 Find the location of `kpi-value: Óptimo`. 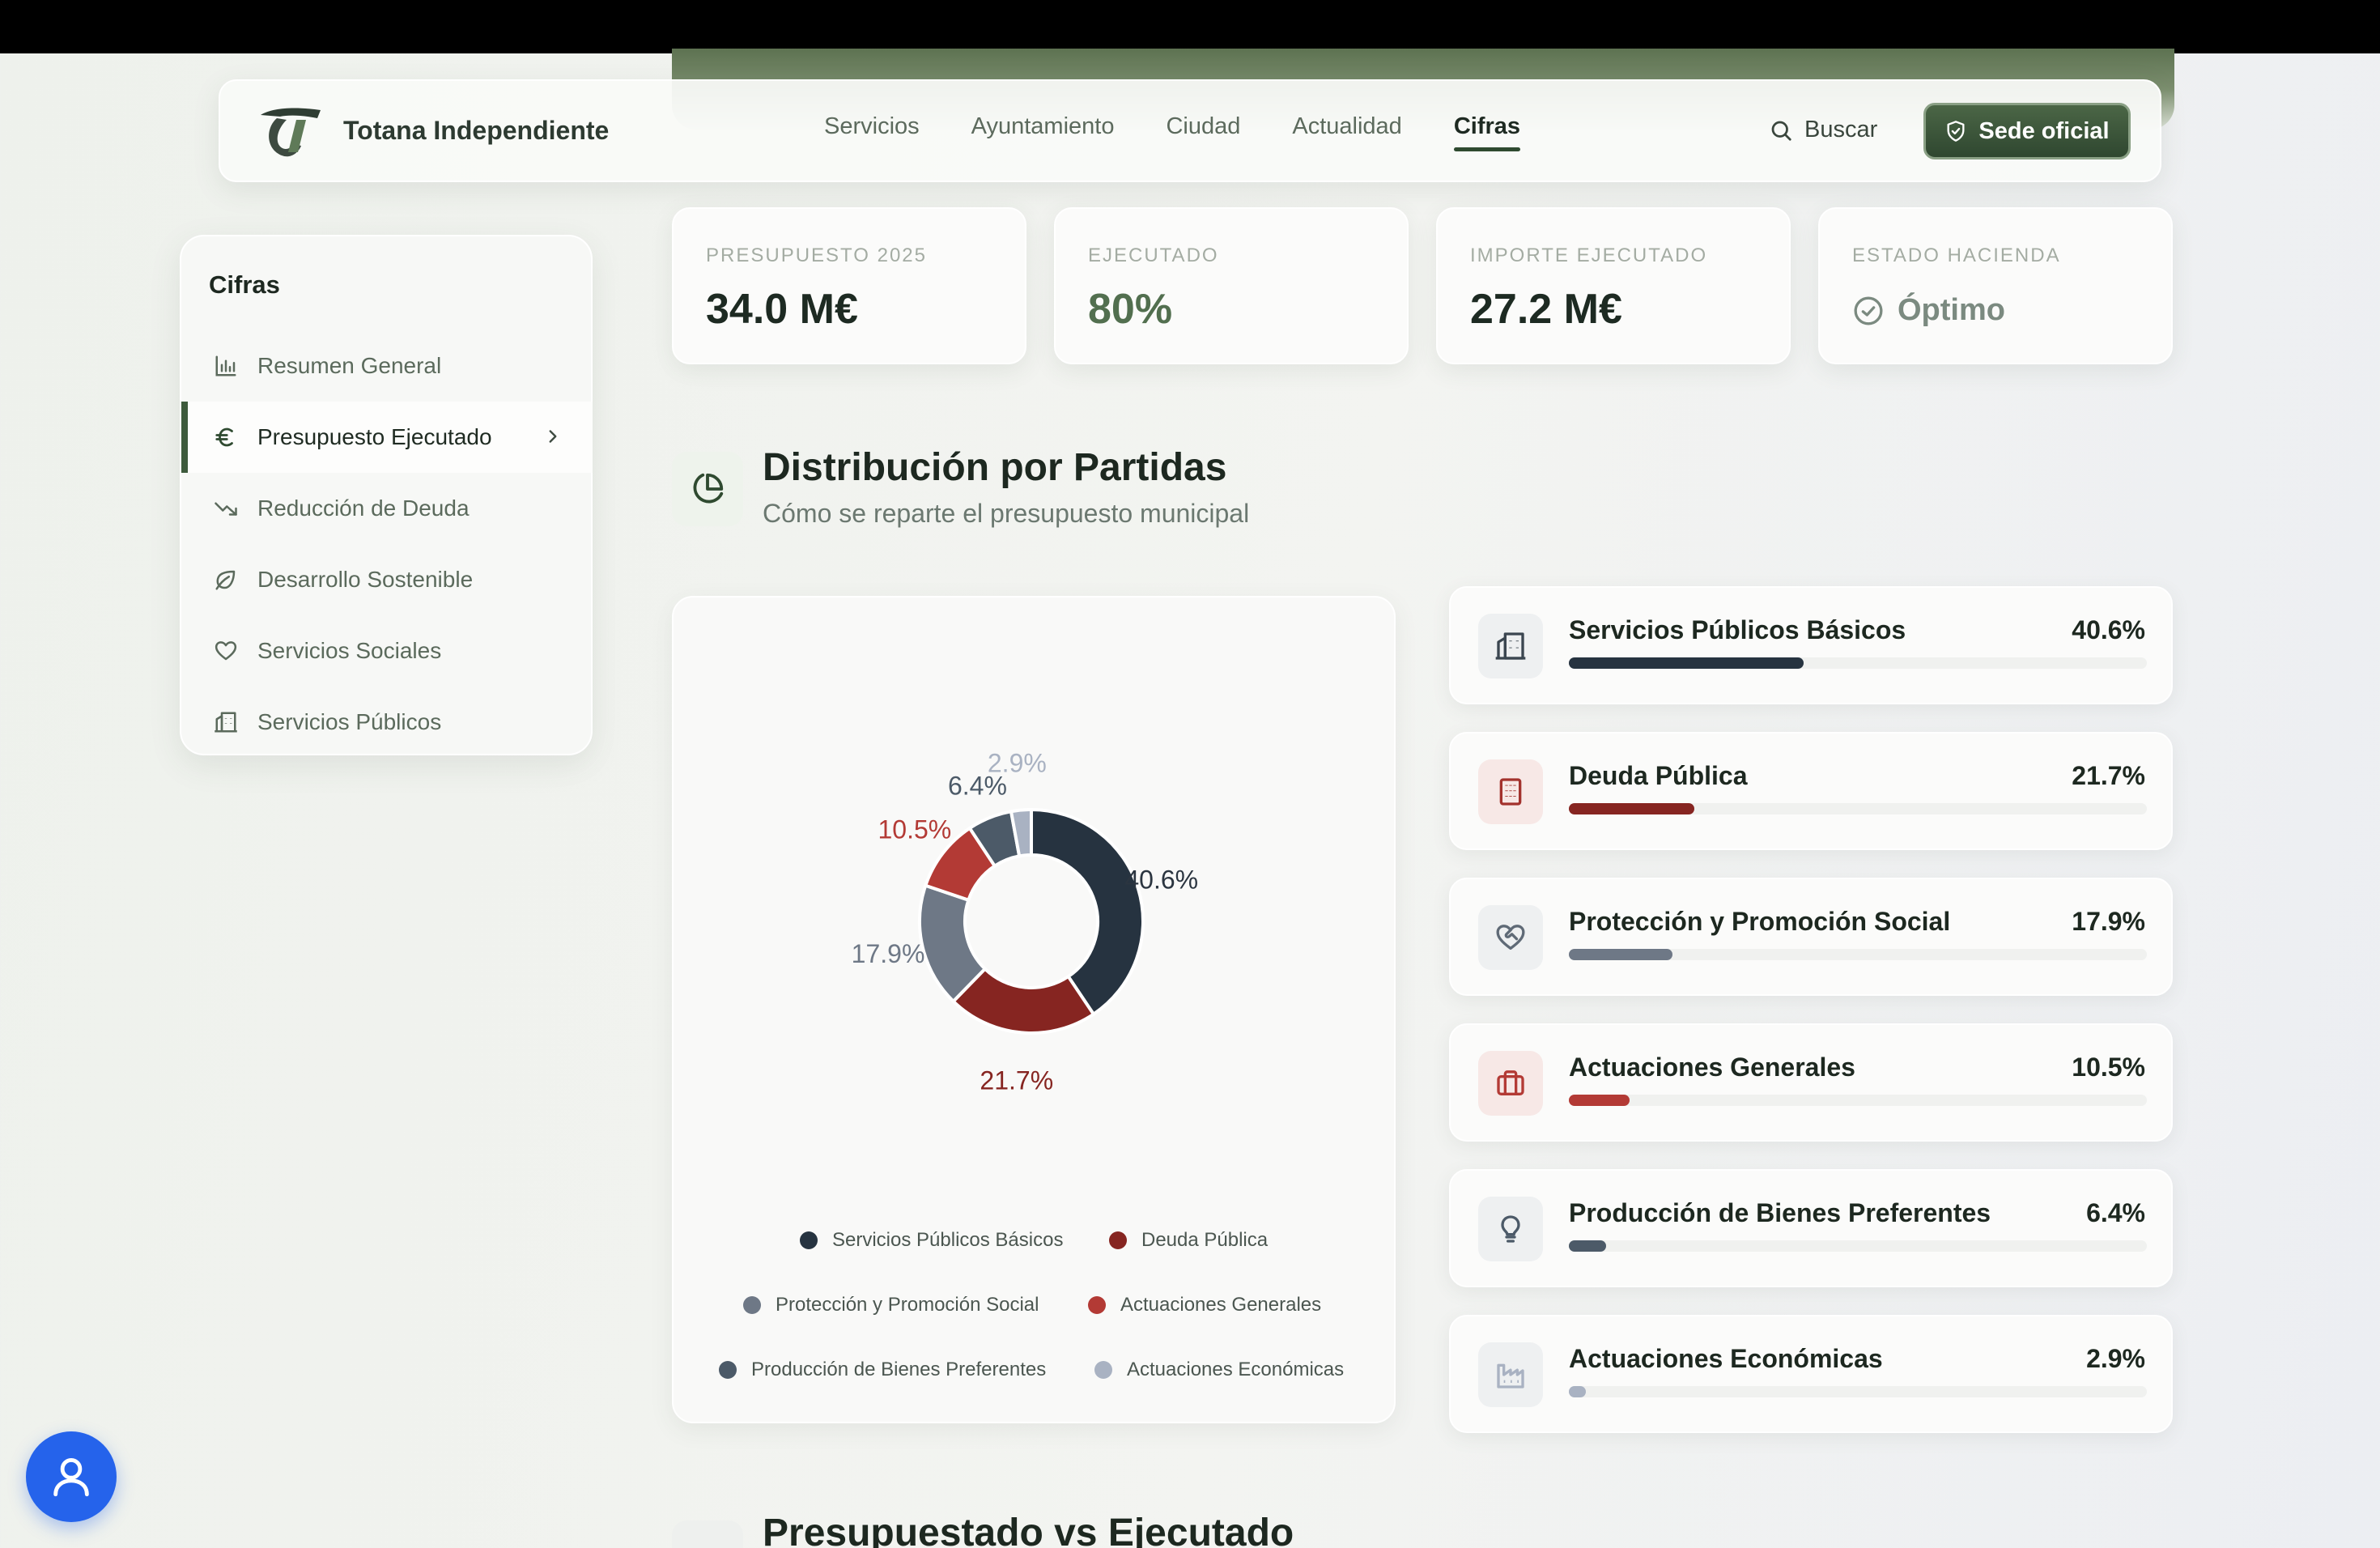

kpi-value: Óptimo is located at coordinates (1952, 310).